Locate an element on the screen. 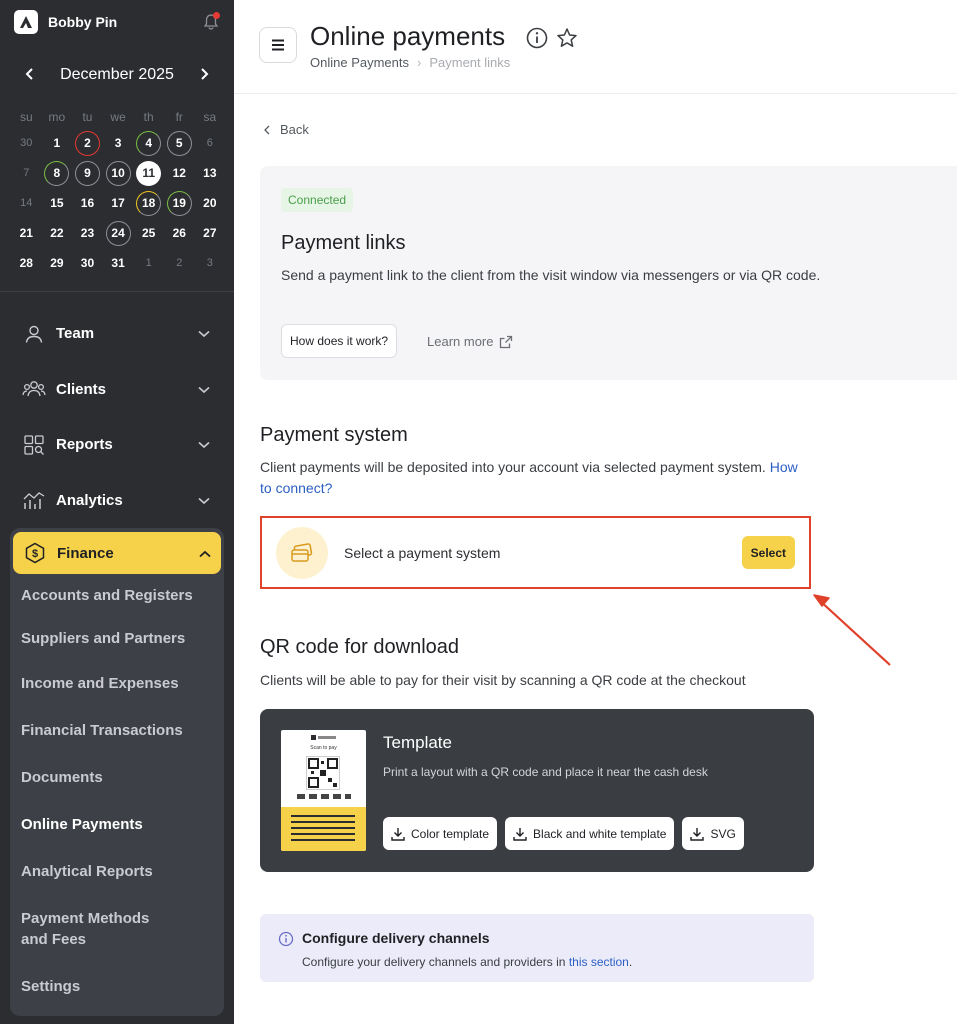  info-icon is located at coordinates (537, 40).